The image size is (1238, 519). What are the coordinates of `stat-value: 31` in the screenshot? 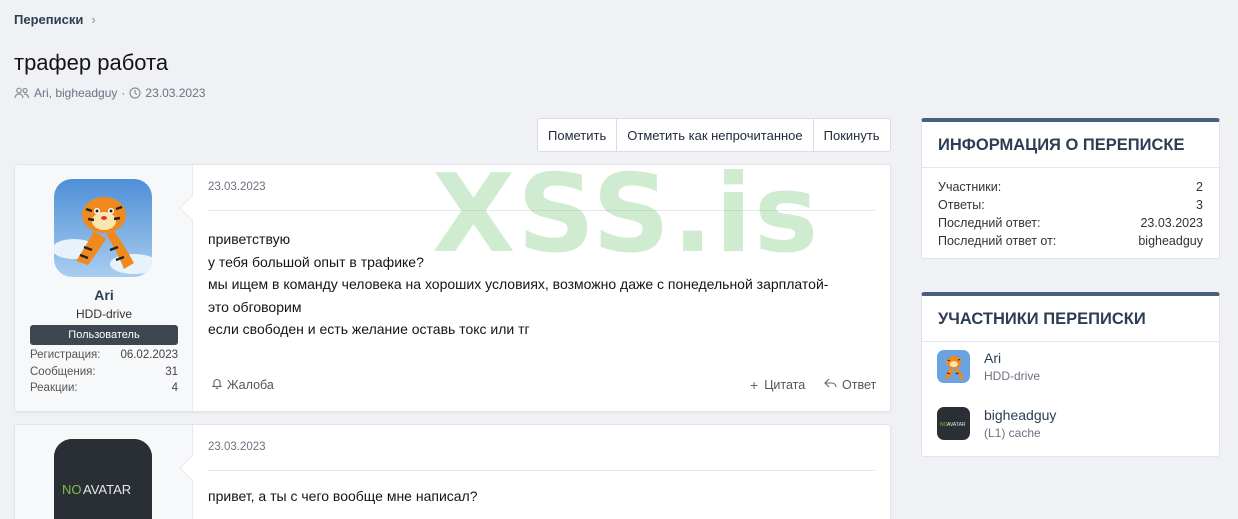 It's located at (171, 374).